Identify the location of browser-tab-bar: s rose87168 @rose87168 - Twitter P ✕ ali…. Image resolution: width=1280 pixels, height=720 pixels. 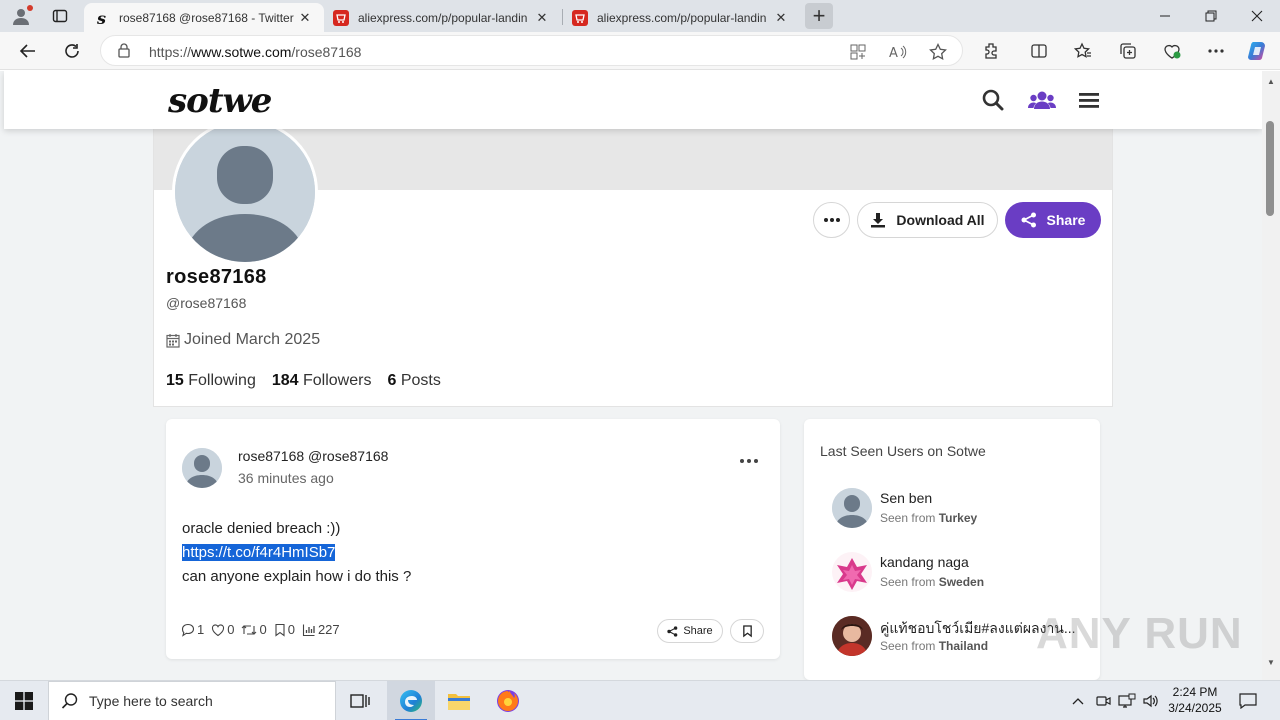
(640, 16).